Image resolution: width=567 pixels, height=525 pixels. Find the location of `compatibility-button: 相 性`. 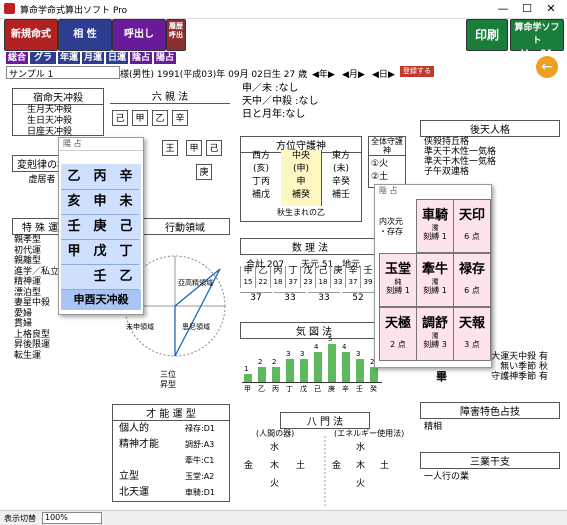

compatibility-button: 相 性 is located at coordinates (85, 35).